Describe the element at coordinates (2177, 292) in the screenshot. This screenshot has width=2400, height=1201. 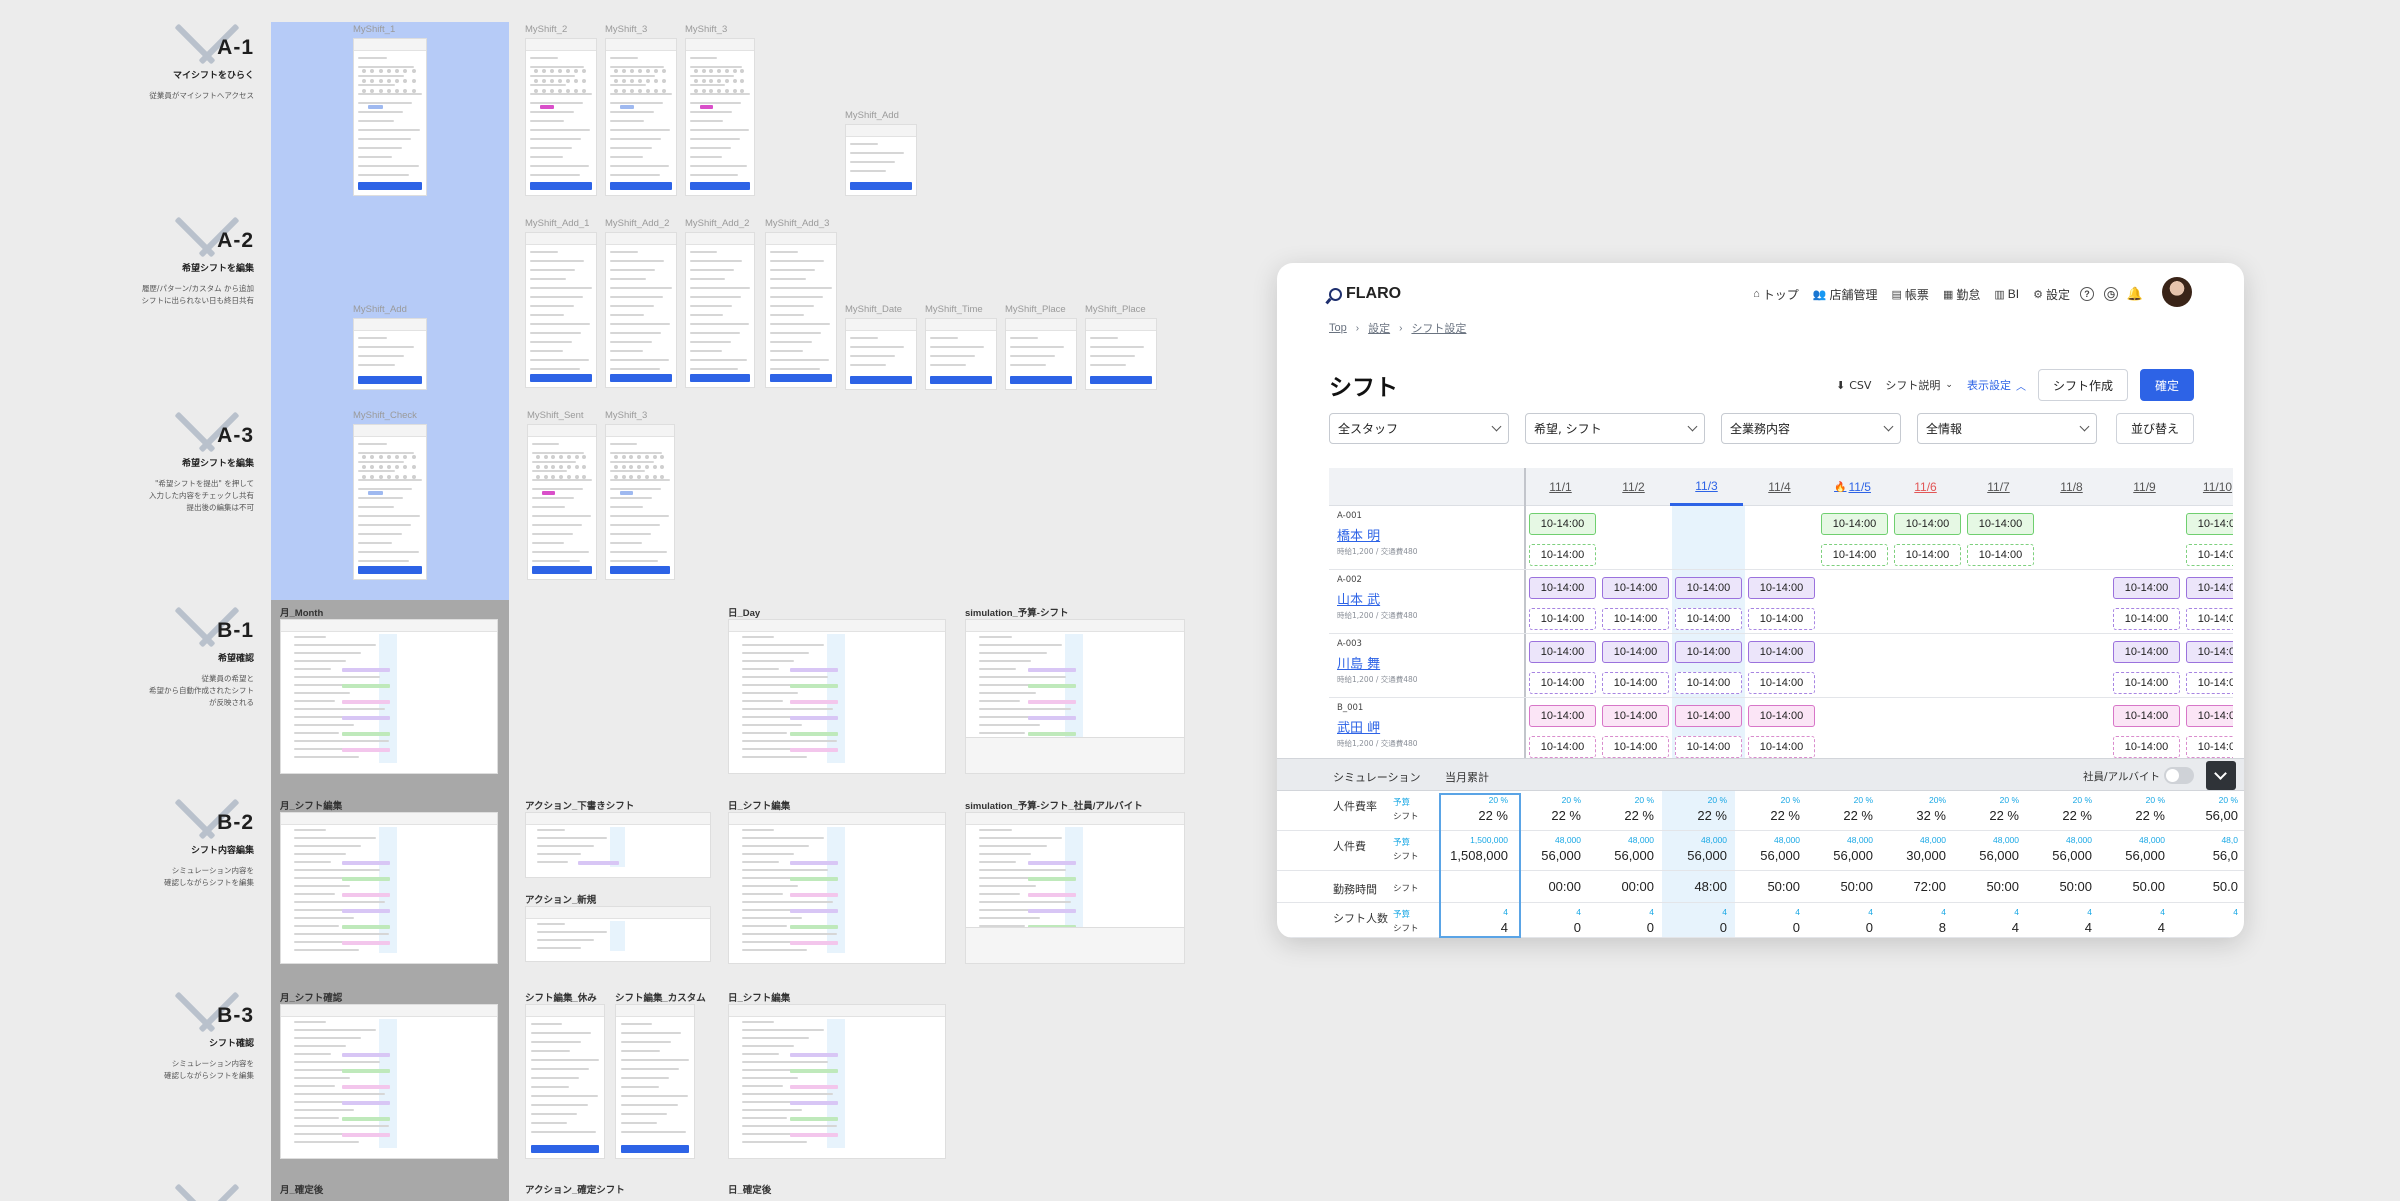
I see `avatar` at that location.